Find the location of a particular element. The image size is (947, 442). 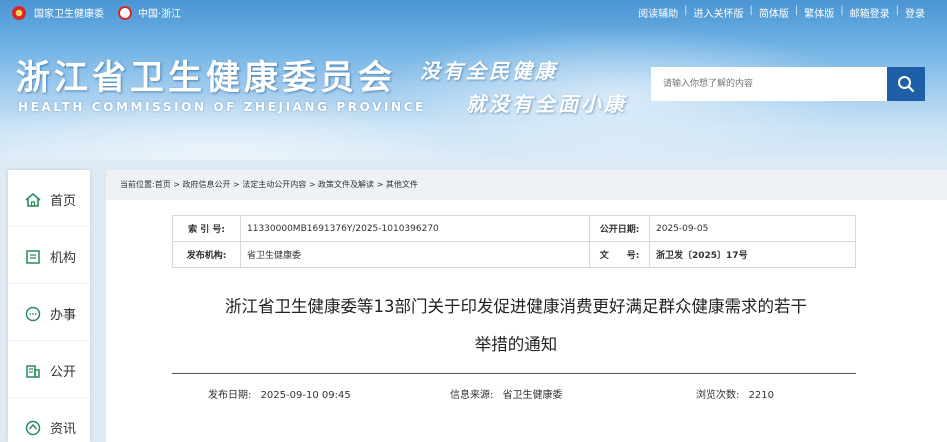

search-input is located at coordinates (769, 84).